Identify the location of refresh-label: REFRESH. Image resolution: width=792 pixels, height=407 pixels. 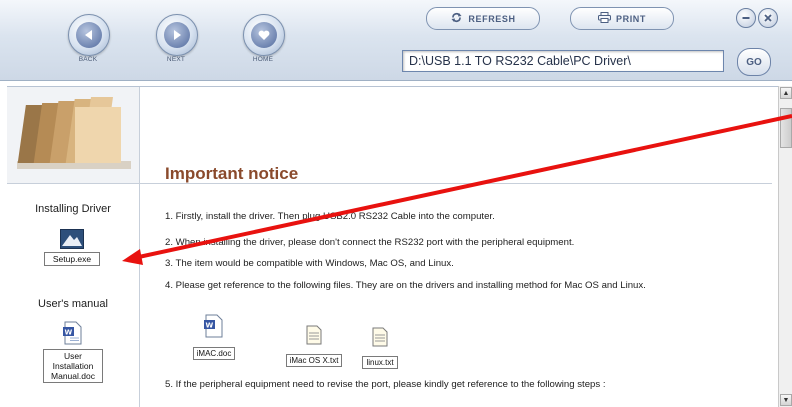
(492, 18).